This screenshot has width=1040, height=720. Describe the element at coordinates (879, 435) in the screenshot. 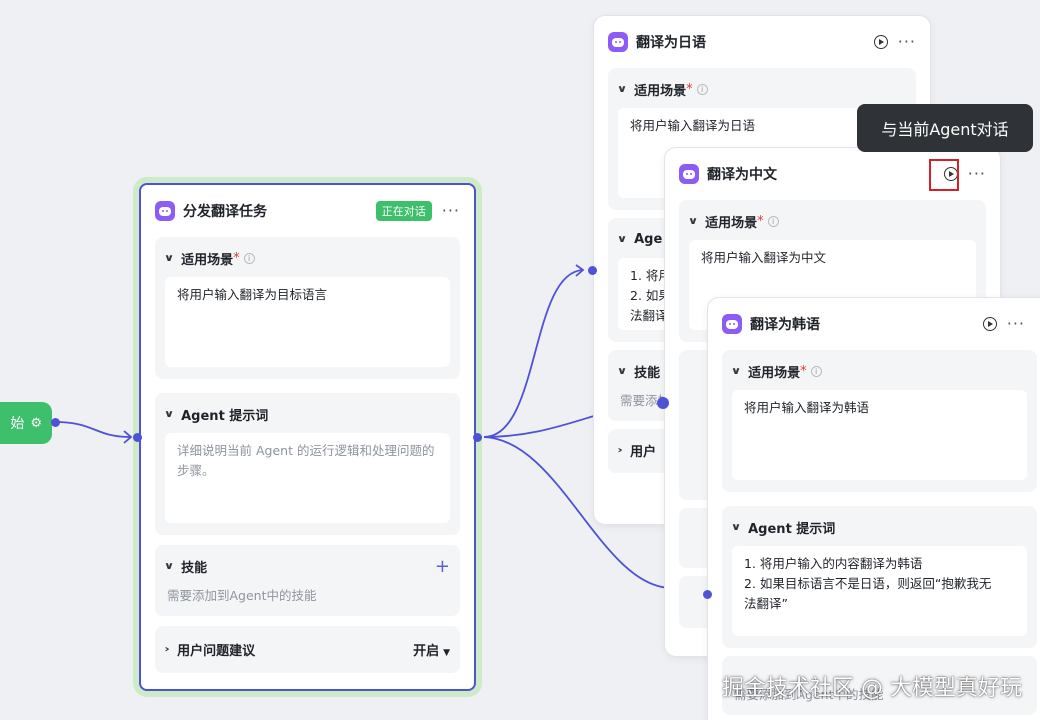

I see `scene-input: 将用户输入翻译为韩语` at that location.